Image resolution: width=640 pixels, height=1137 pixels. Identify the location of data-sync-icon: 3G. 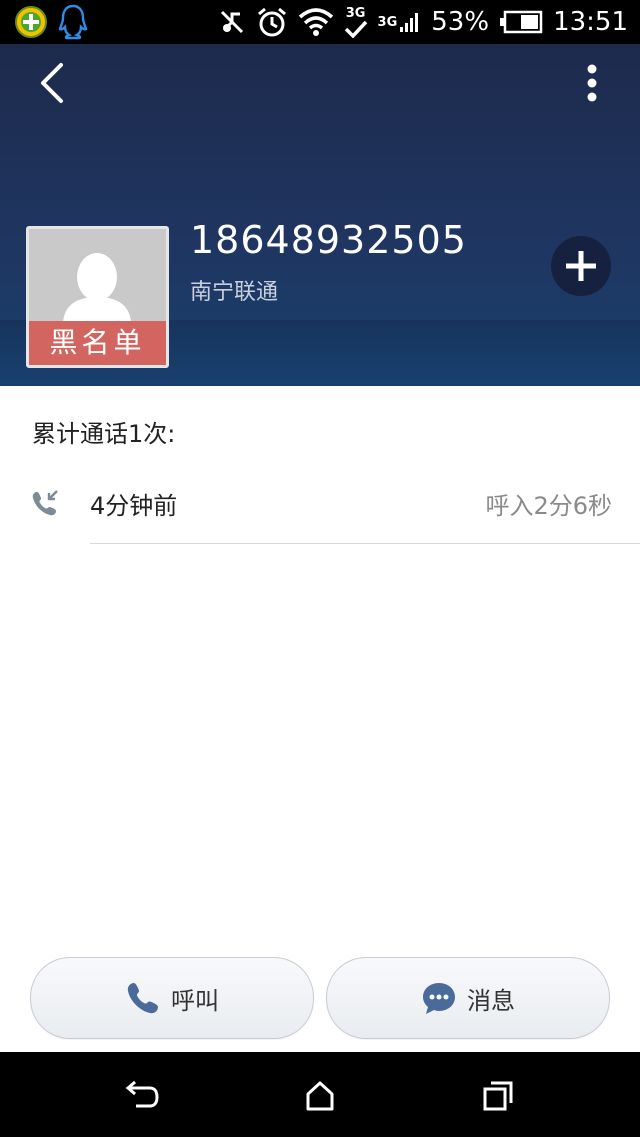
(356, 22).